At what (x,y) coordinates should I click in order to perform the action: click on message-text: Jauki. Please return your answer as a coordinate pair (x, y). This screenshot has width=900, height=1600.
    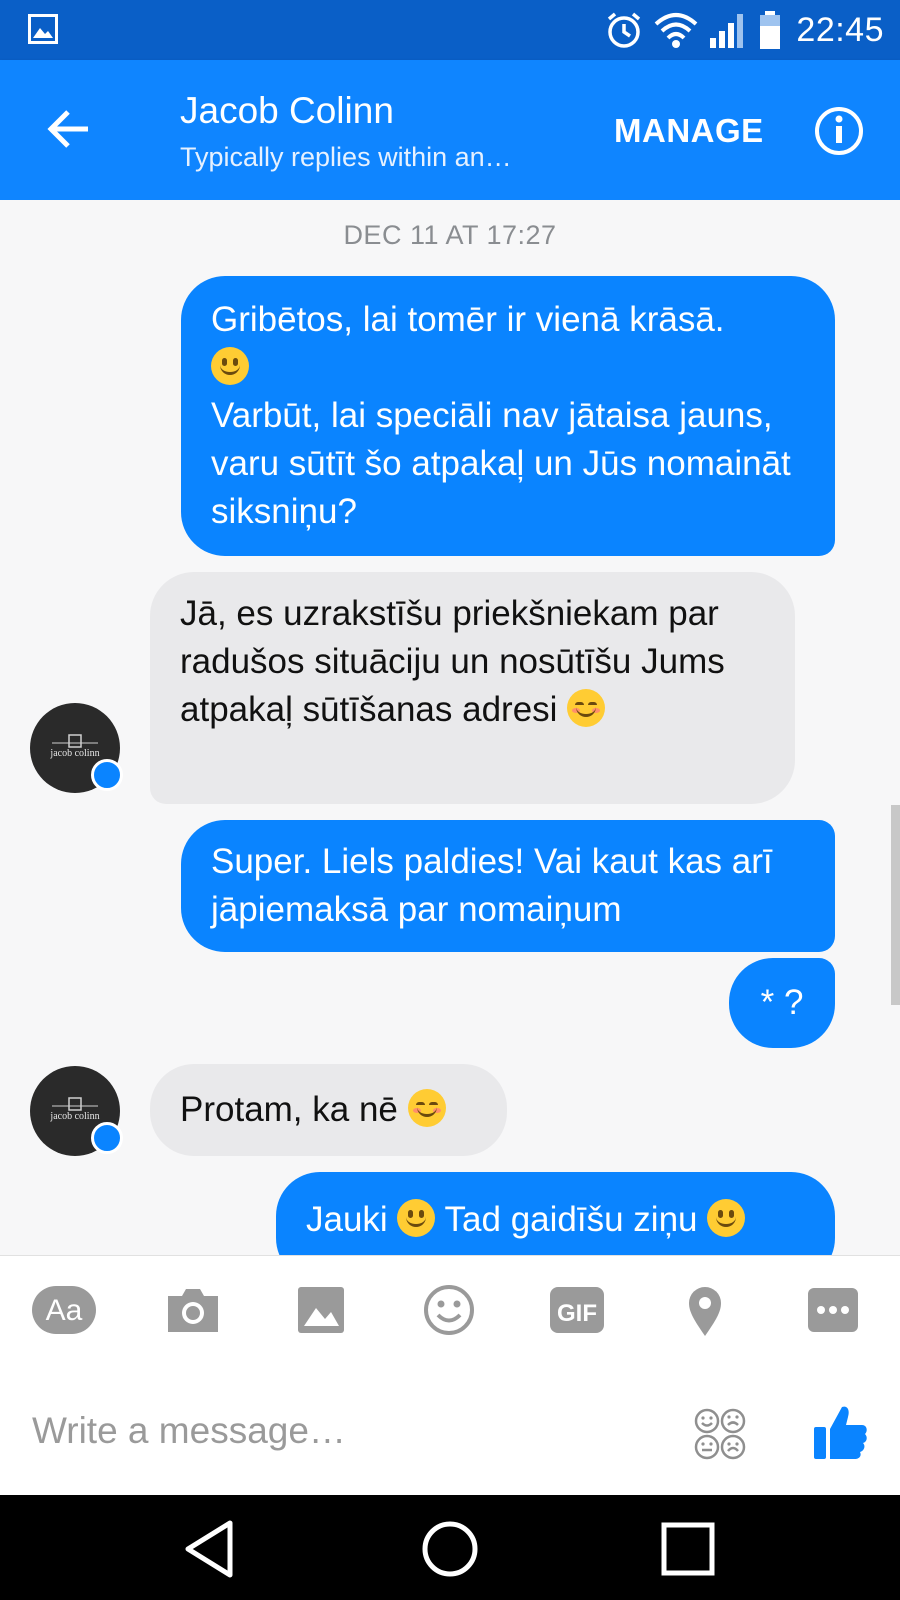
    Looking at the image, I should click on (347, 1219).